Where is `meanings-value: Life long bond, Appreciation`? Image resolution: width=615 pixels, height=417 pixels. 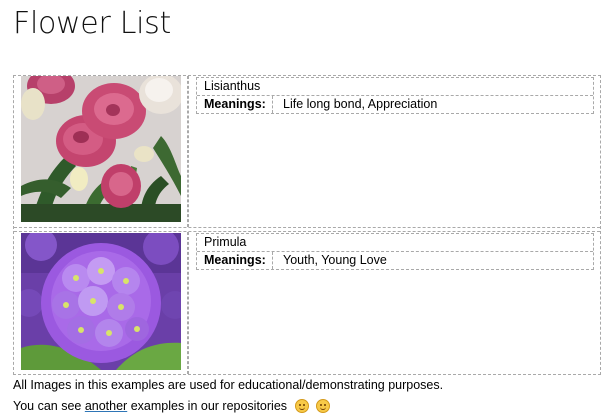
meanings-value: Life long bond, Appreciation is located at coordinates (360, 104).